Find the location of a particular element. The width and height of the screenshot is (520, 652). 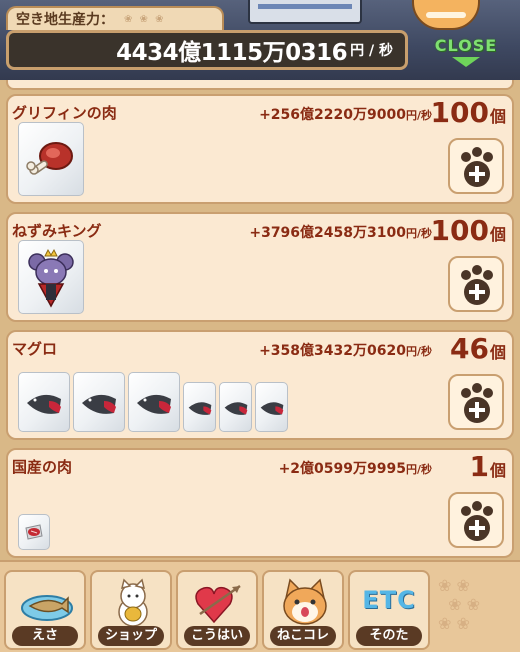

fish-plate-icon is located at coordinates (47, 608).